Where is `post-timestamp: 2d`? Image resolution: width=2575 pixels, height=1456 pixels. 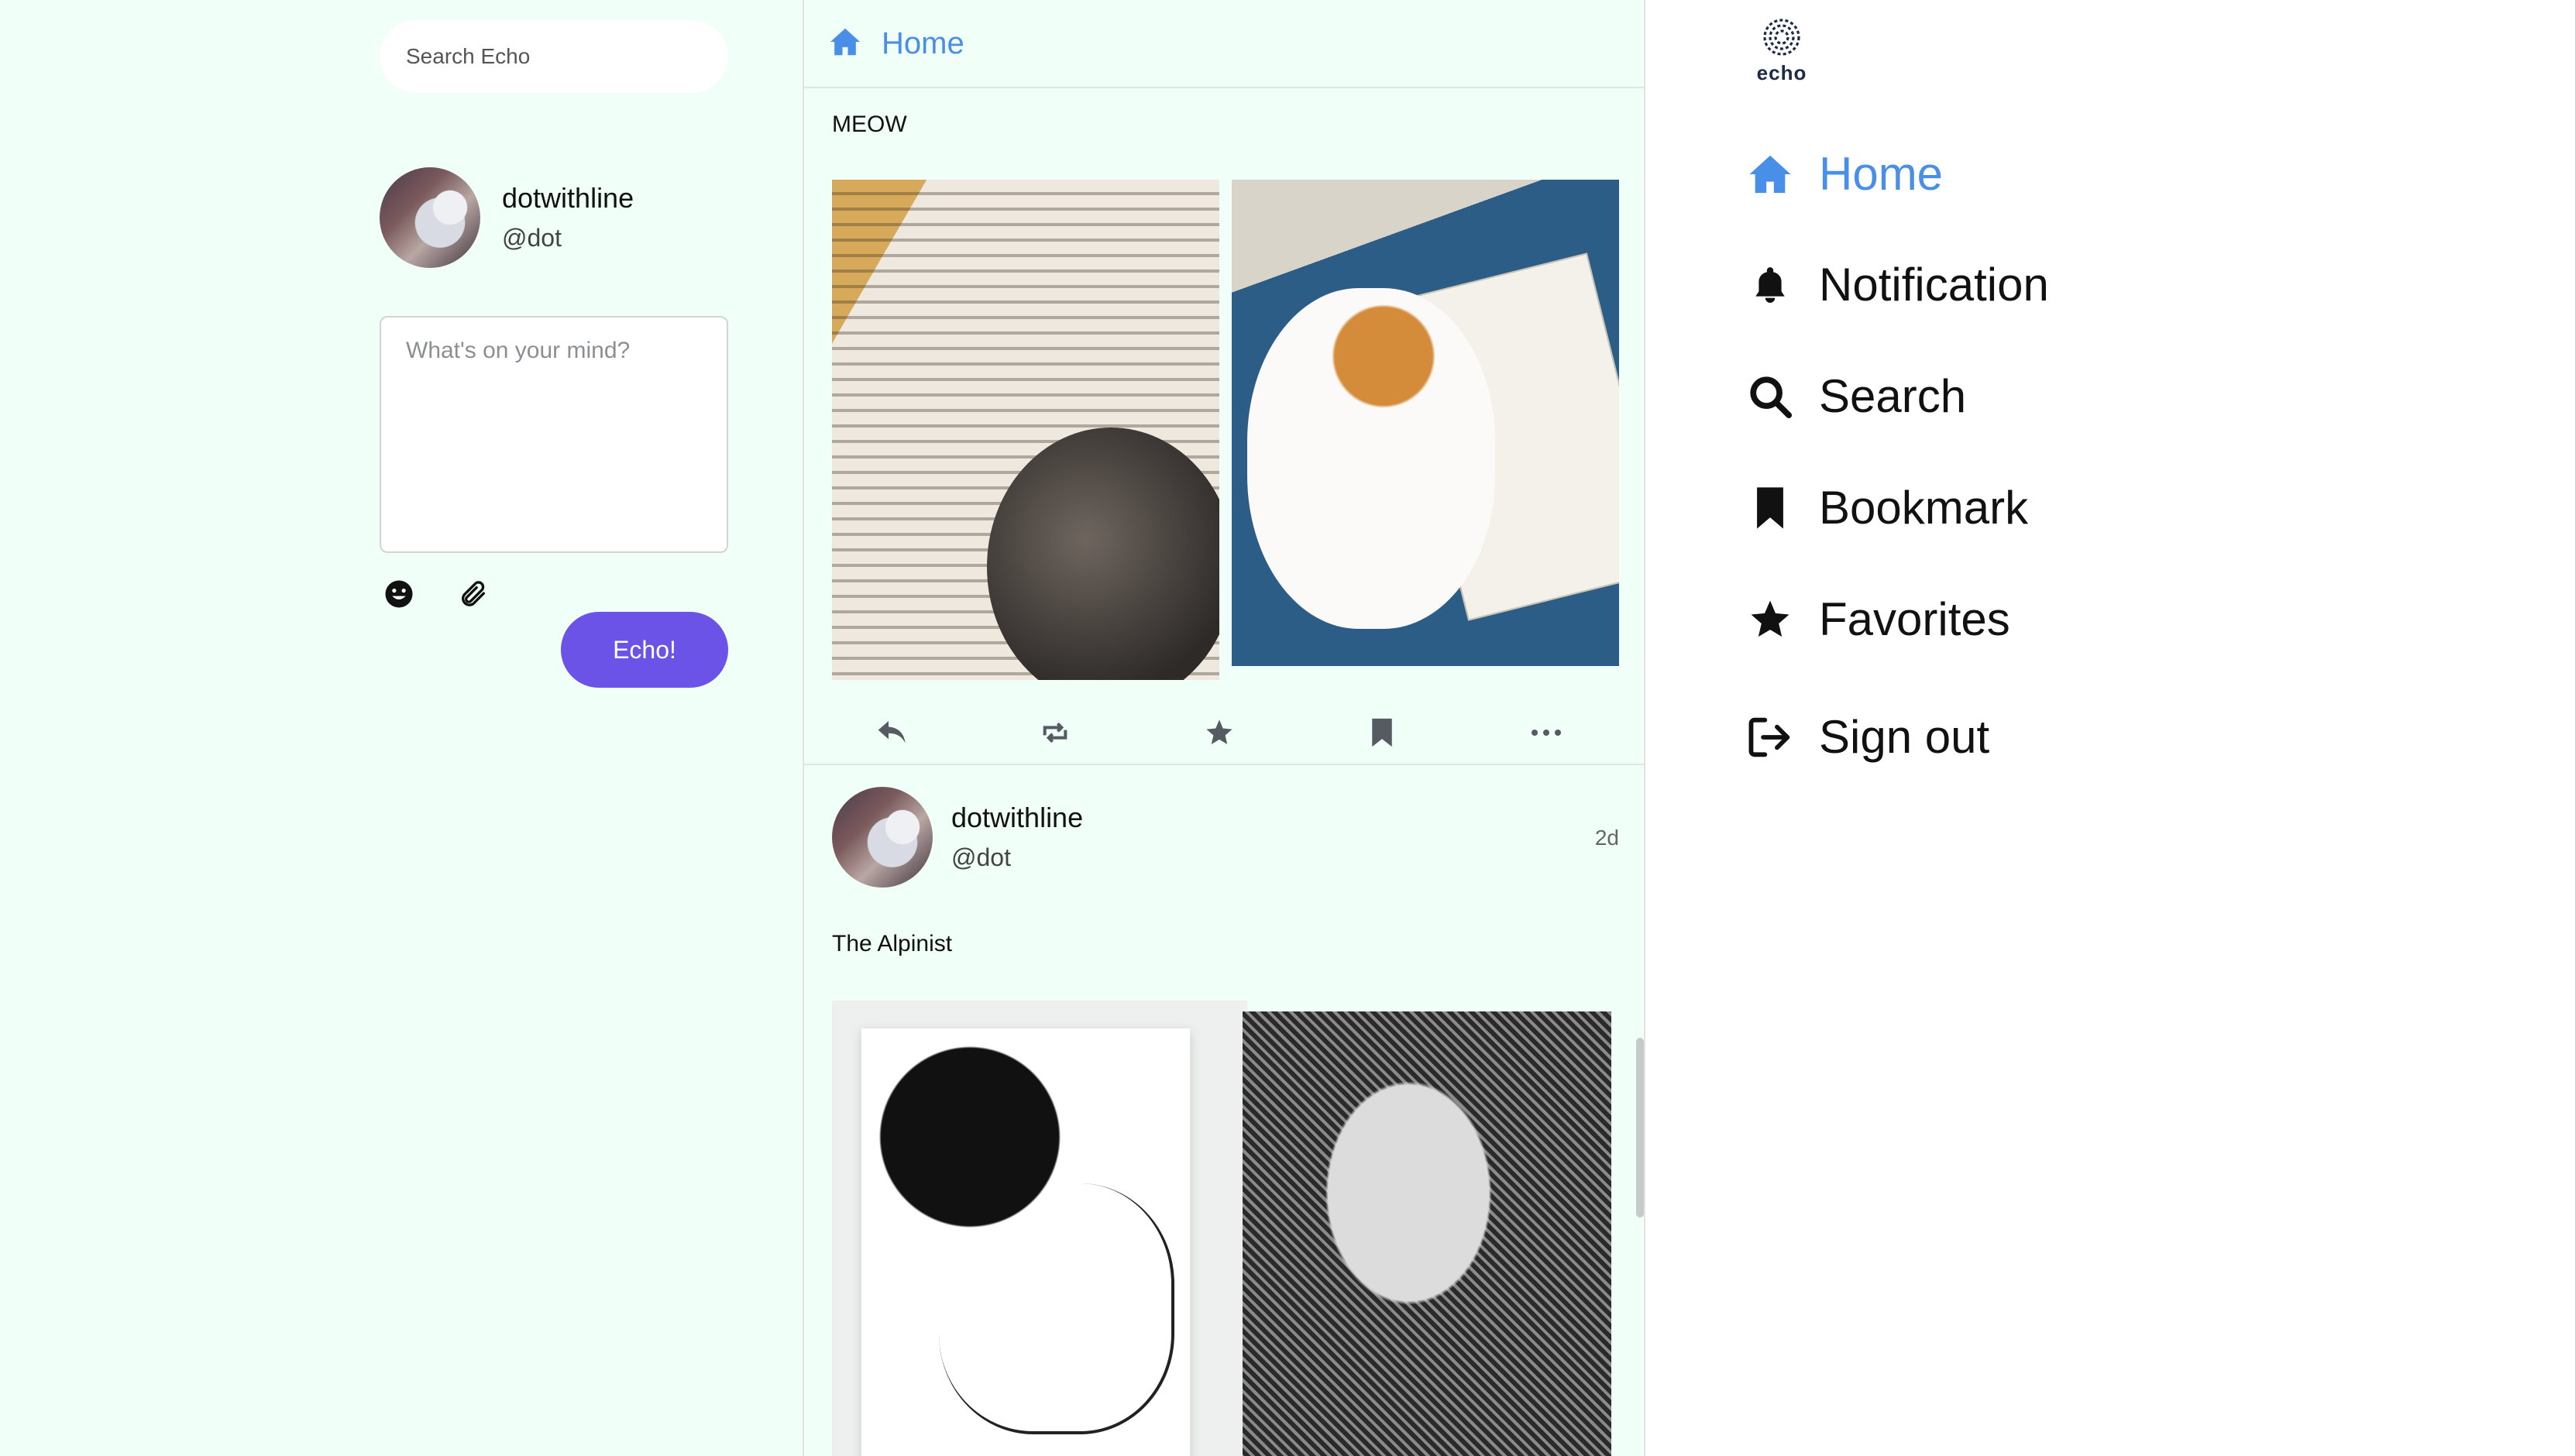
post-timestamp: 2d is located at coordinates (1606, 838).